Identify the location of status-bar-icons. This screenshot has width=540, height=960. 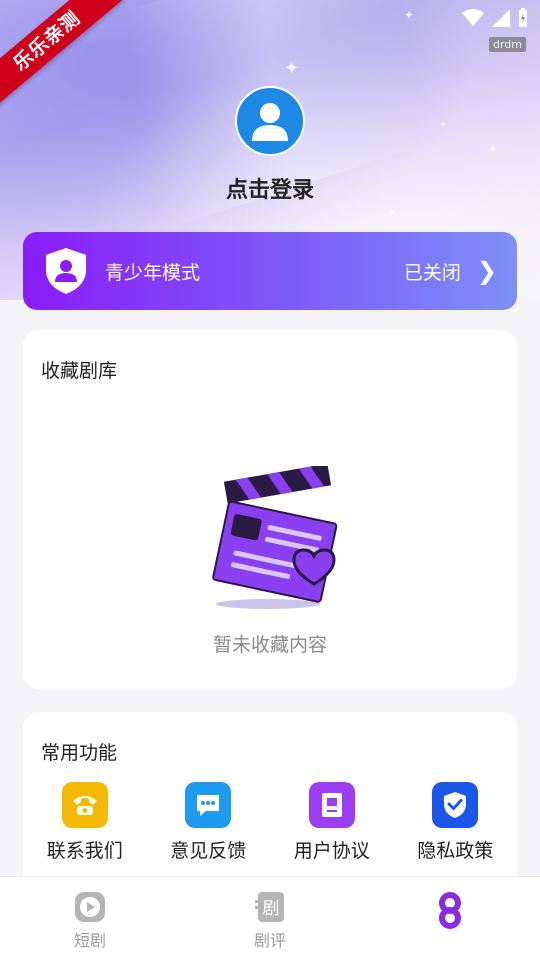
(495, 18).